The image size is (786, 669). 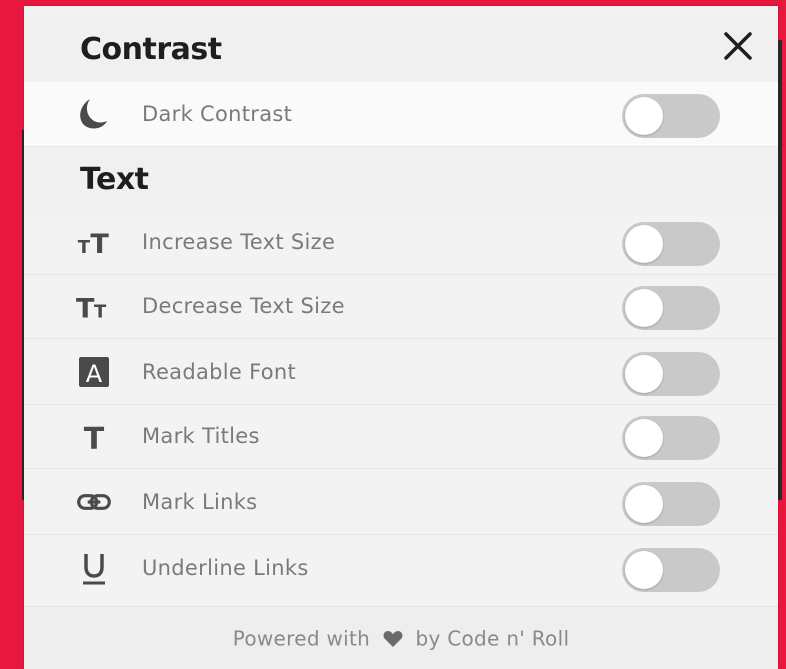 What do you see at coordinates (401, 436) in the screenshot?
I see `option-mark-titles: T Mark Titles` at bounding box center [401, 436].